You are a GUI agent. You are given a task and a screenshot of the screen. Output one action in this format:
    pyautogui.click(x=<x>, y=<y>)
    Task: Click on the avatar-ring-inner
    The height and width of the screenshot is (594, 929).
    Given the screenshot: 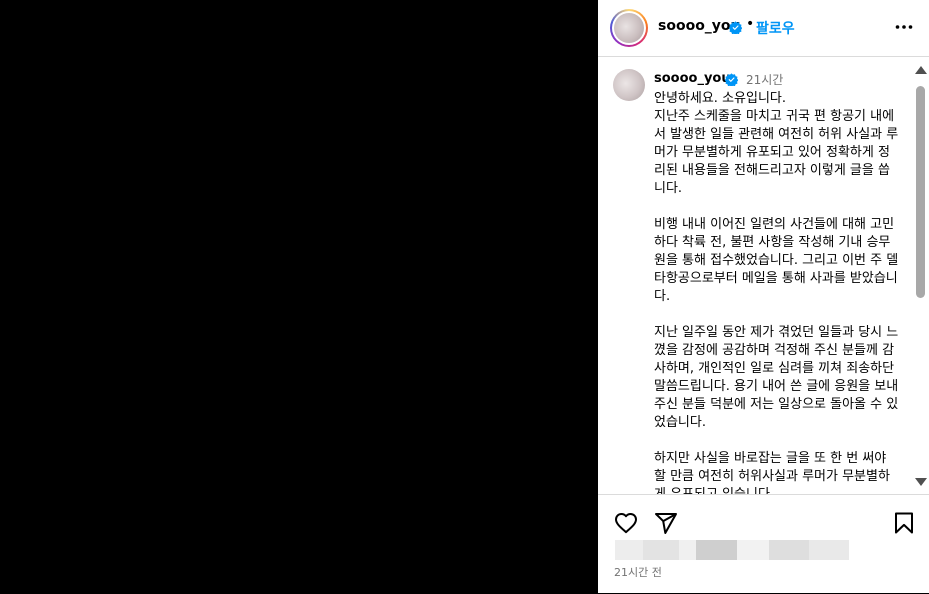 What is the action you would take?
    pyautogui.click(x=629, y=28)
    